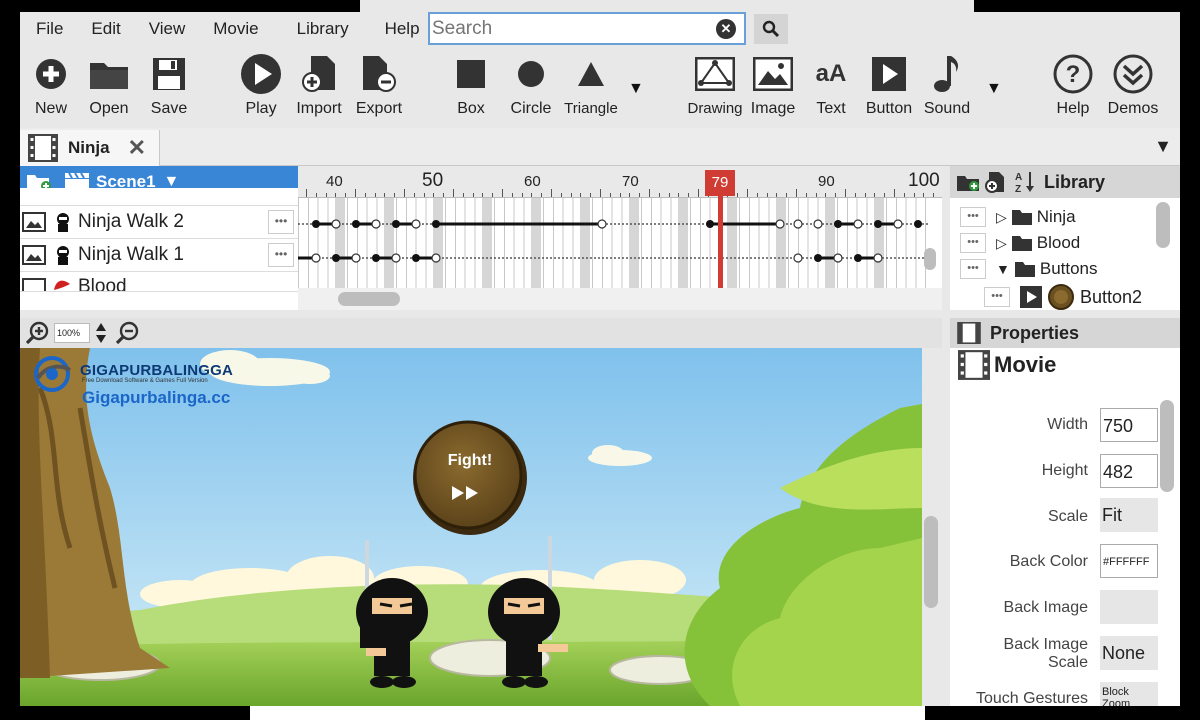 The image size is (1200, 720). What do you see at coordinates (889, 84) in the screenshot?
I see `button-tool-button: Button` at bounding box center [889, 84].